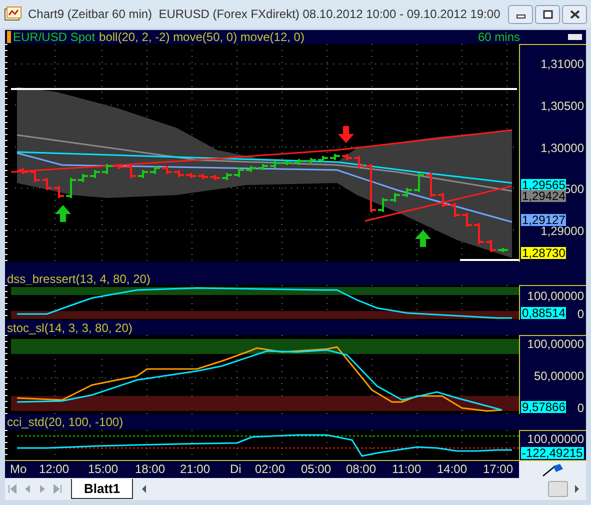  Describe the element at coordinates (78, 278) in the screenshot. I see `legend-text: dss_bressert(13, 4, 80, 20)` at that location.